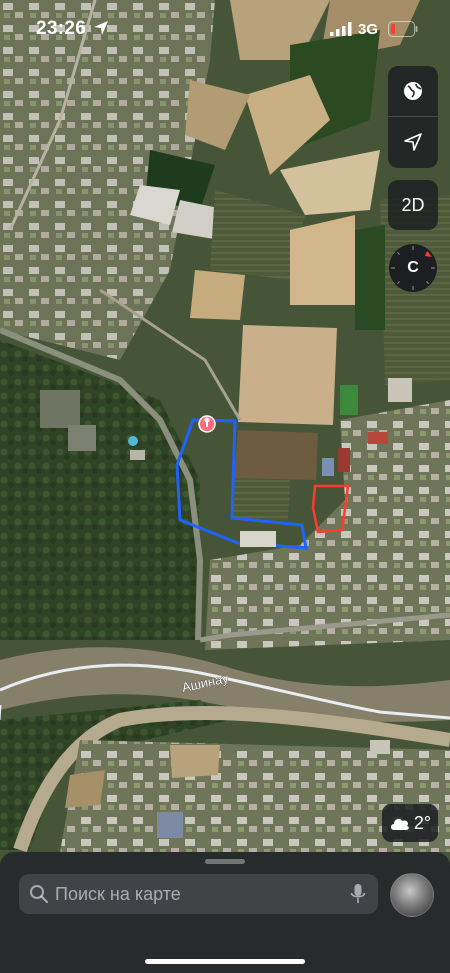 The height and width of the screenshot is (973, 450). Describe the element at coordinates (413, 267) in the screenshot. I see `compass-label: C` at that location.